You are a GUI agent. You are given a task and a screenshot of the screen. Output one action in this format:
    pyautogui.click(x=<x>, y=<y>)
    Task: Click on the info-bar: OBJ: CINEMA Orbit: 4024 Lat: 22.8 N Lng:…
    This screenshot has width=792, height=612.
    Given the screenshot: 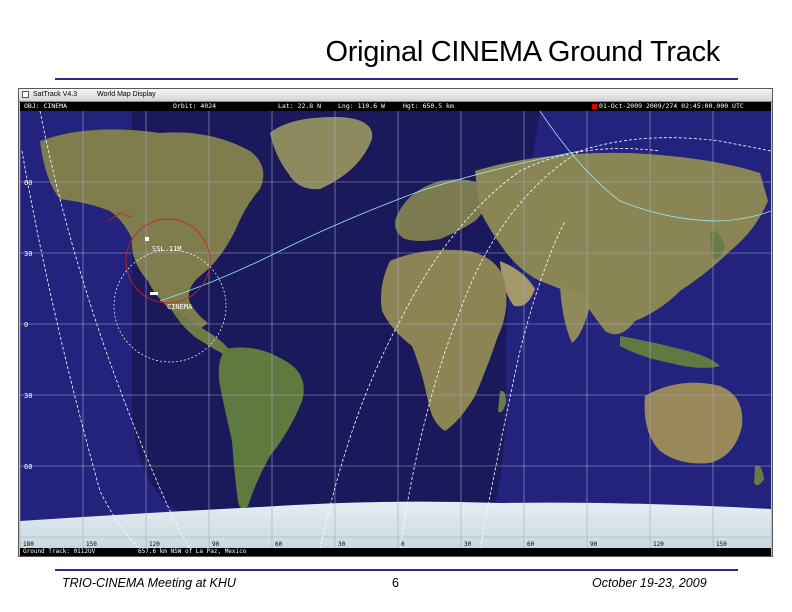 What is the action you would take?
    pyautogui.click(x=395, y=106)
    